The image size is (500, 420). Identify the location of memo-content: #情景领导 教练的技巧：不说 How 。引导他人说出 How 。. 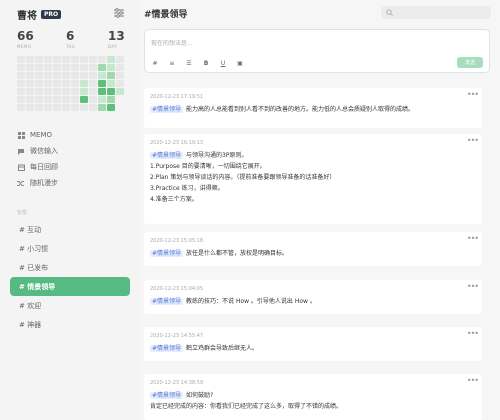
(312, 301).